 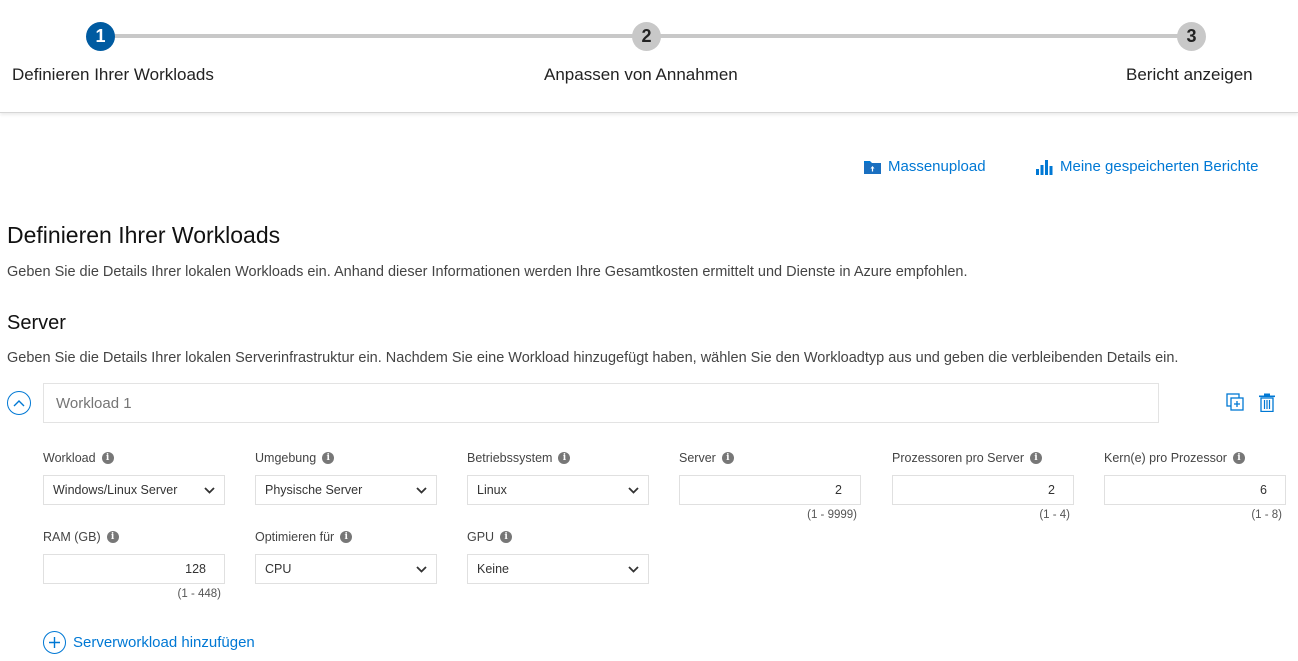 I want to click on step-1-circle: 1, so click(x=100, y=36).